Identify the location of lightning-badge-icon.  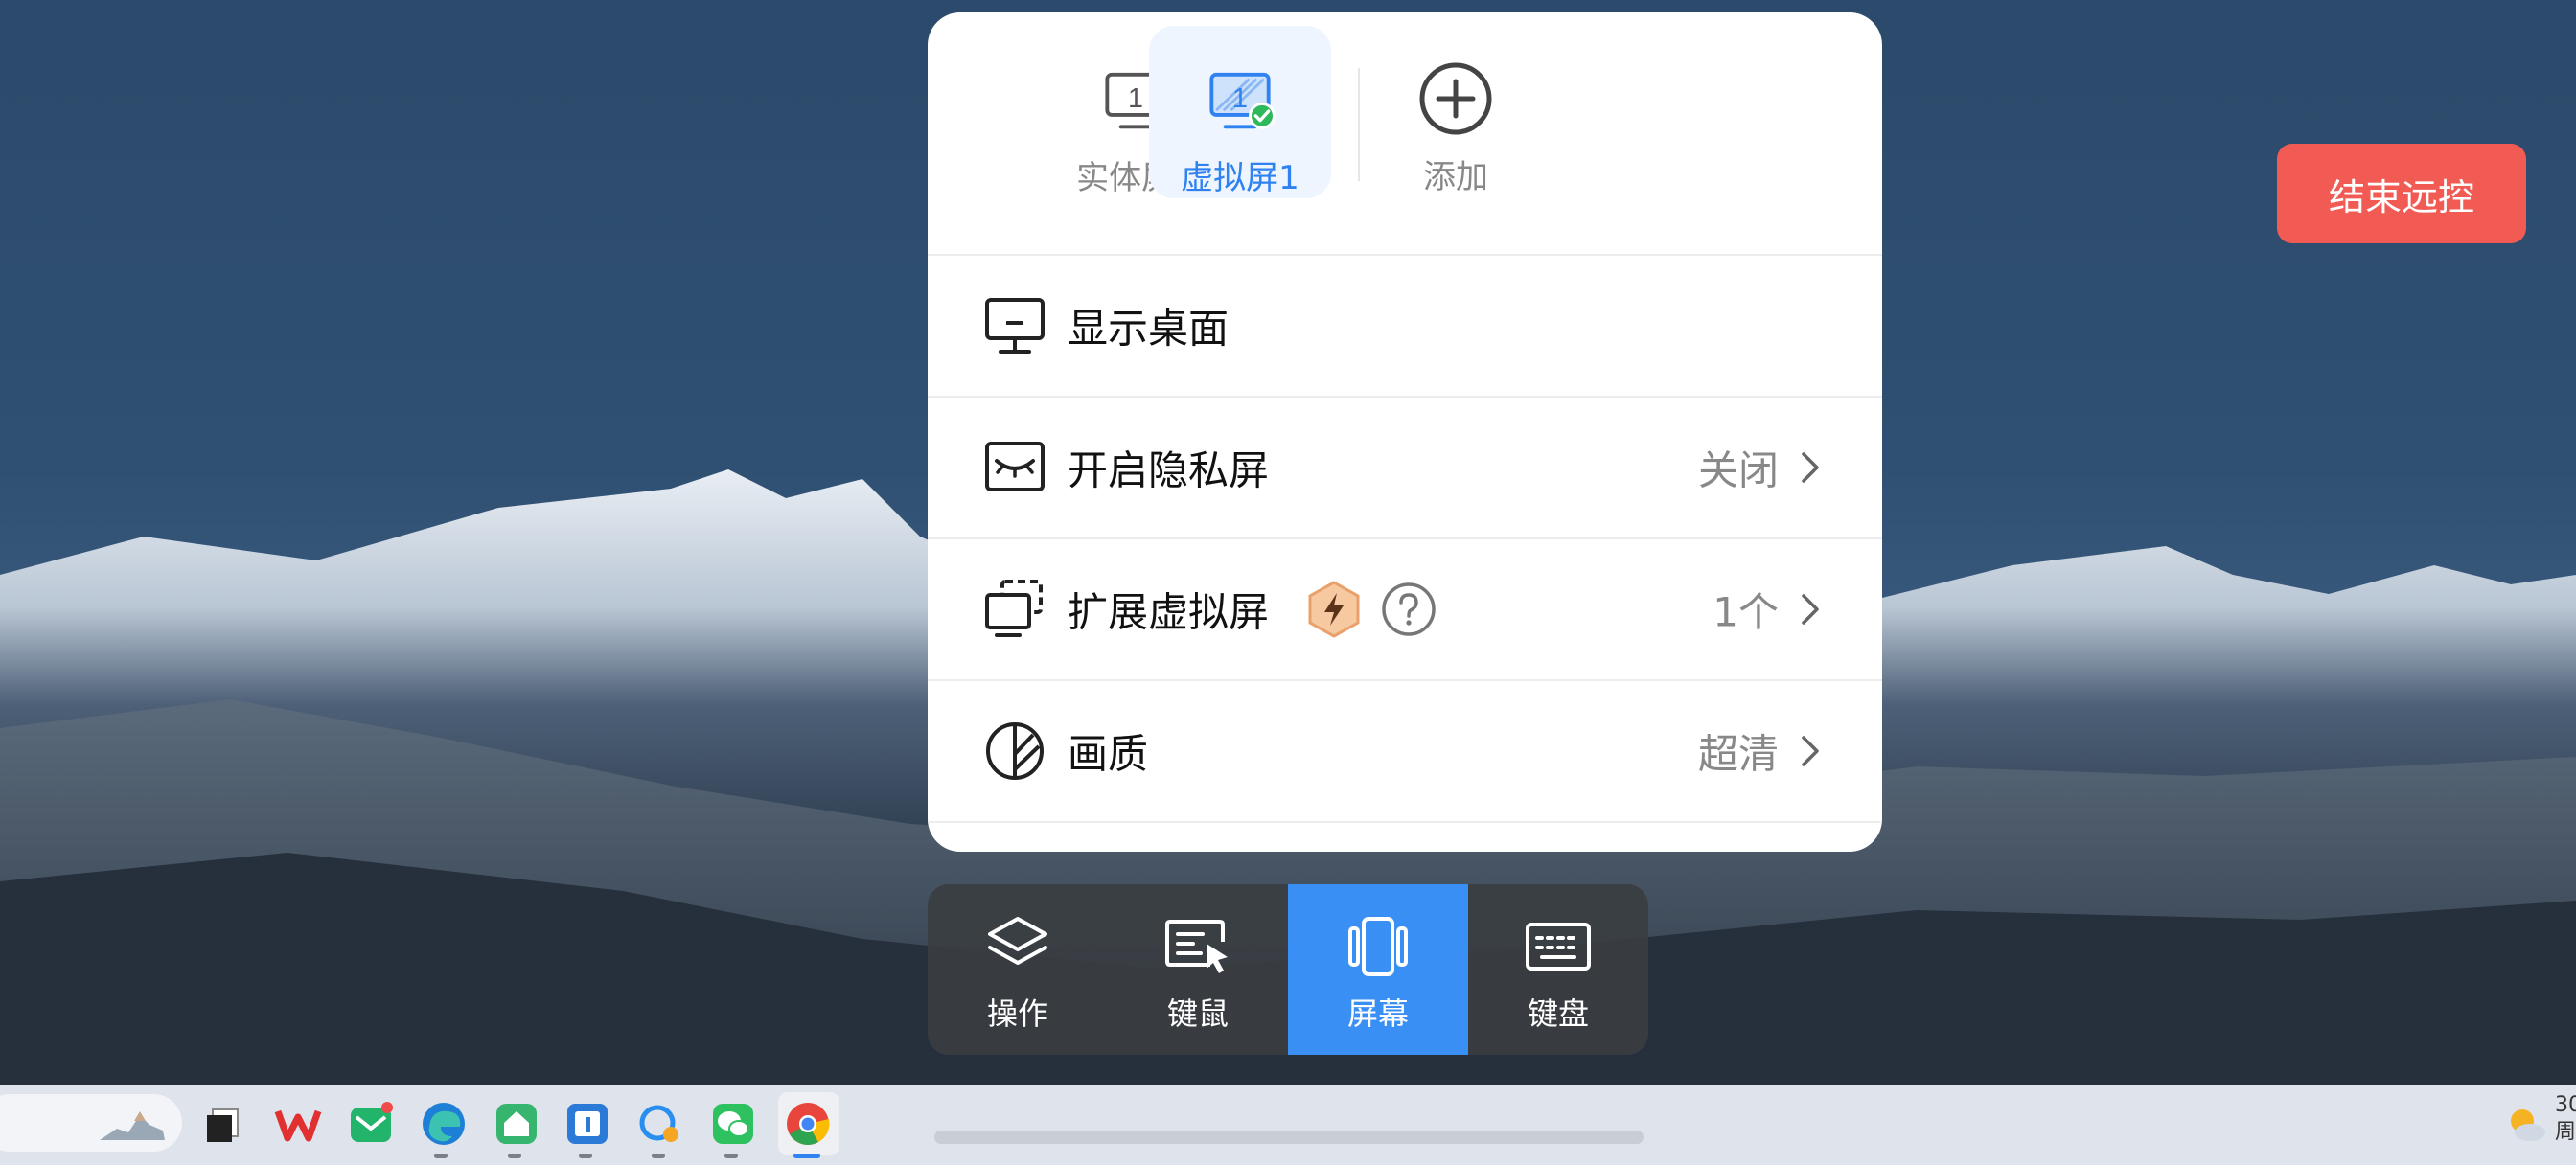
(1334, 609).